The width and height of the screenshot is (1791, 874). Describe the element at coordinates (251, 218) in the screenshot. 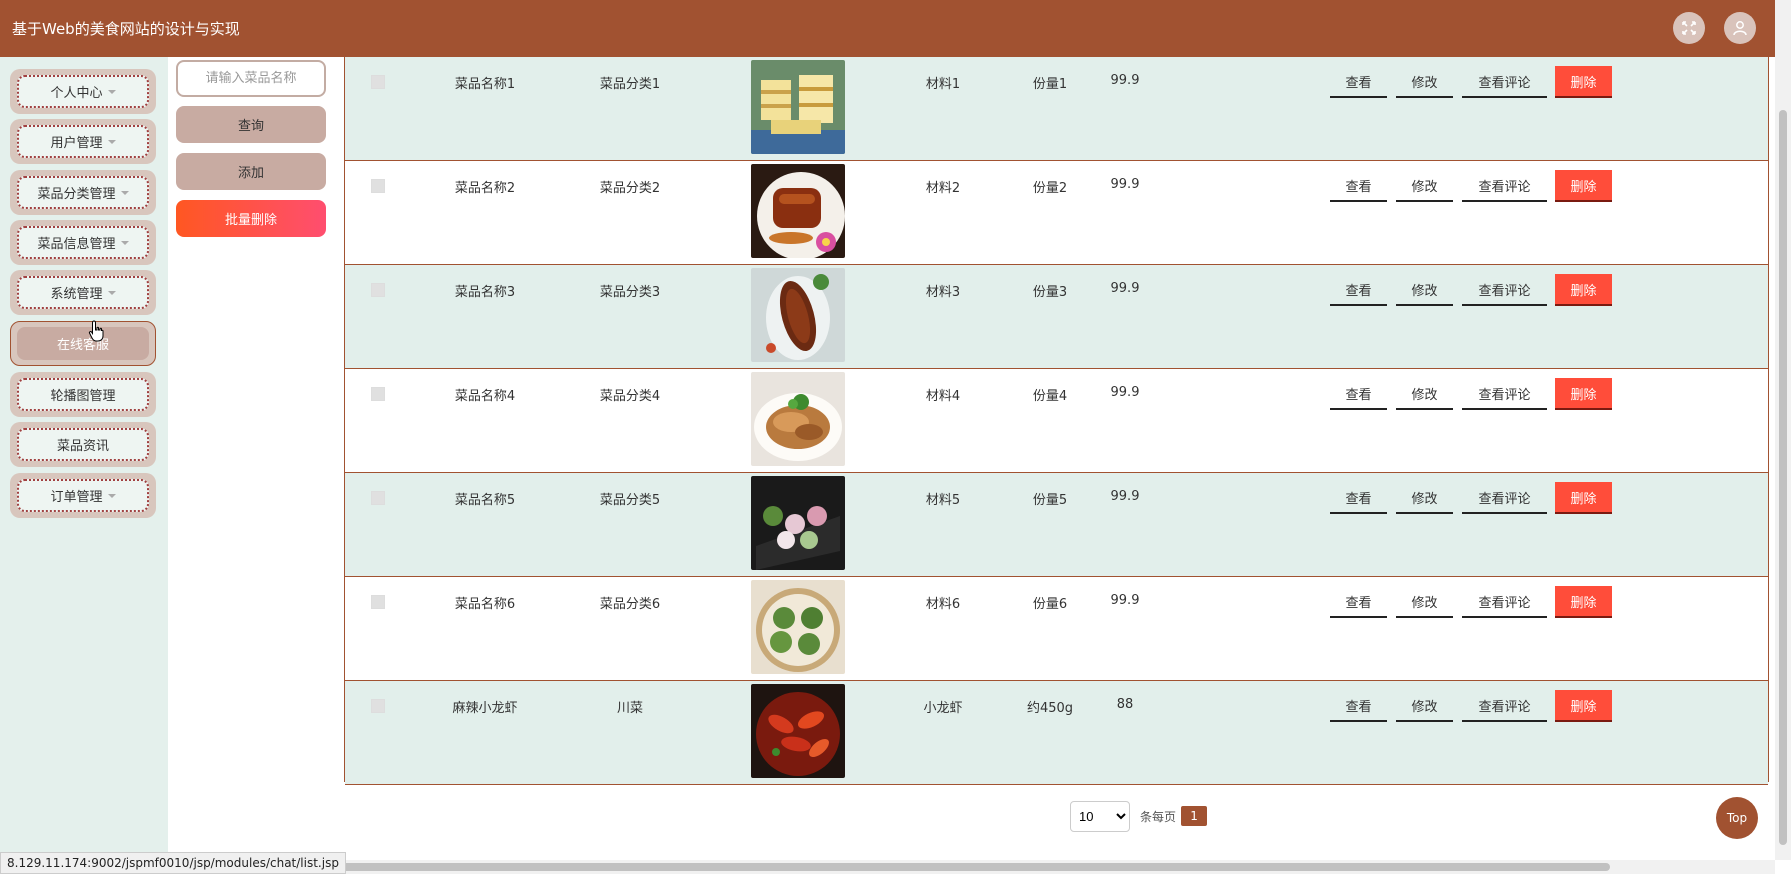

I see `batch-delete-button: 批量删除` at that location.